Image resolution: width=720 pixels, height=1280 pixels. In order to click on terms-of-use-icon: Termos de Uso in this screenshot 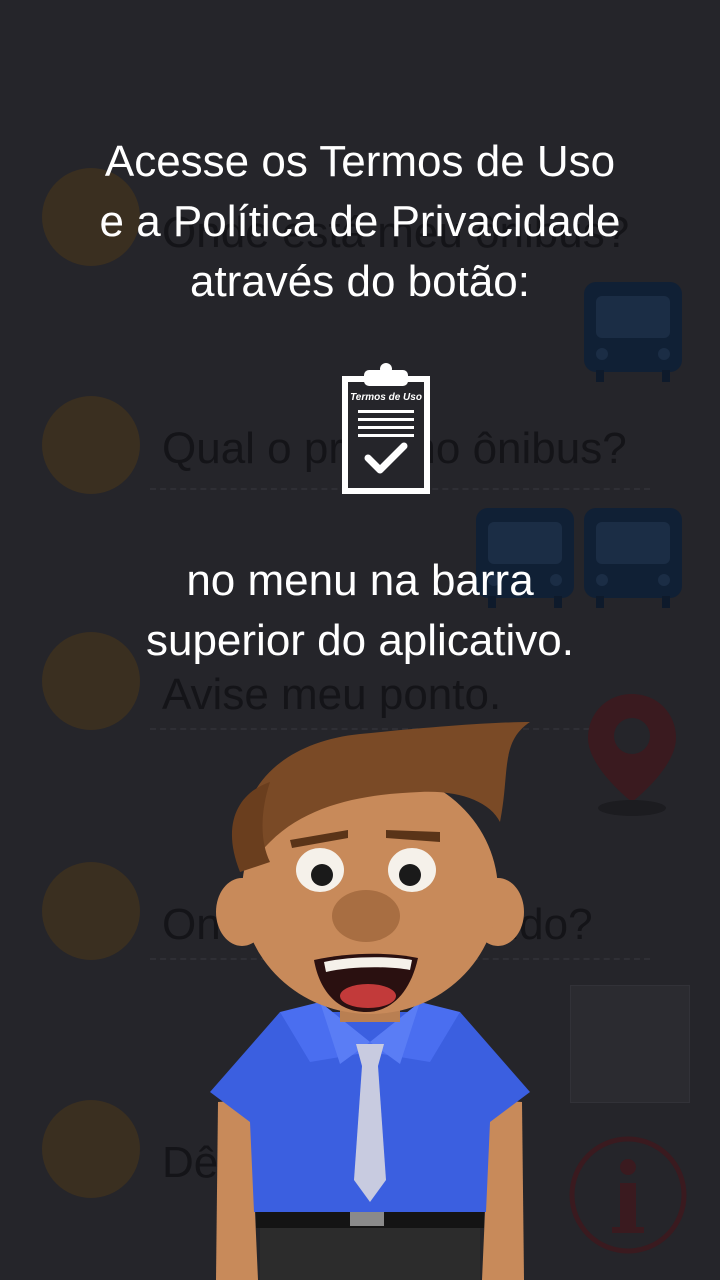, I will do `click(386, 428)`.